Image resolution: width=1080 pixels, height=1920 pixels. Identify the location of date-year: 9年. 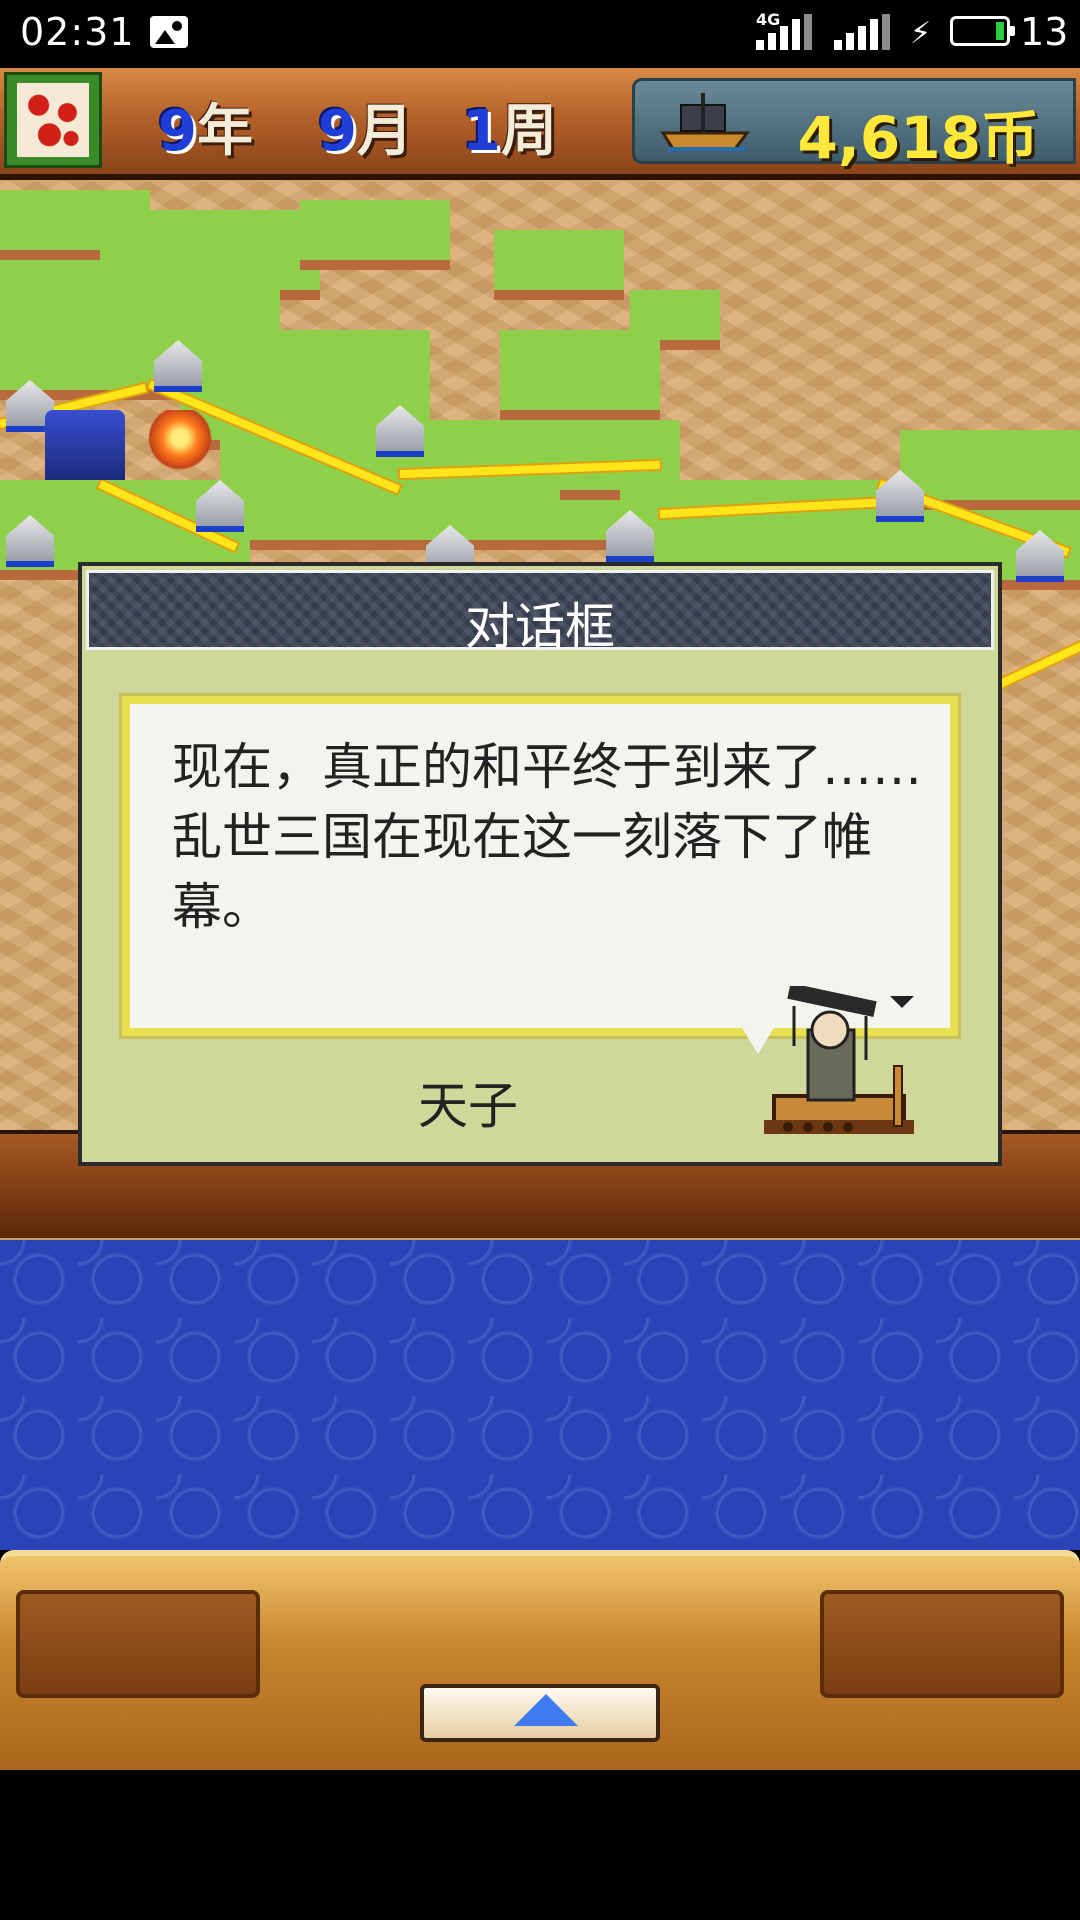
(205, 131).